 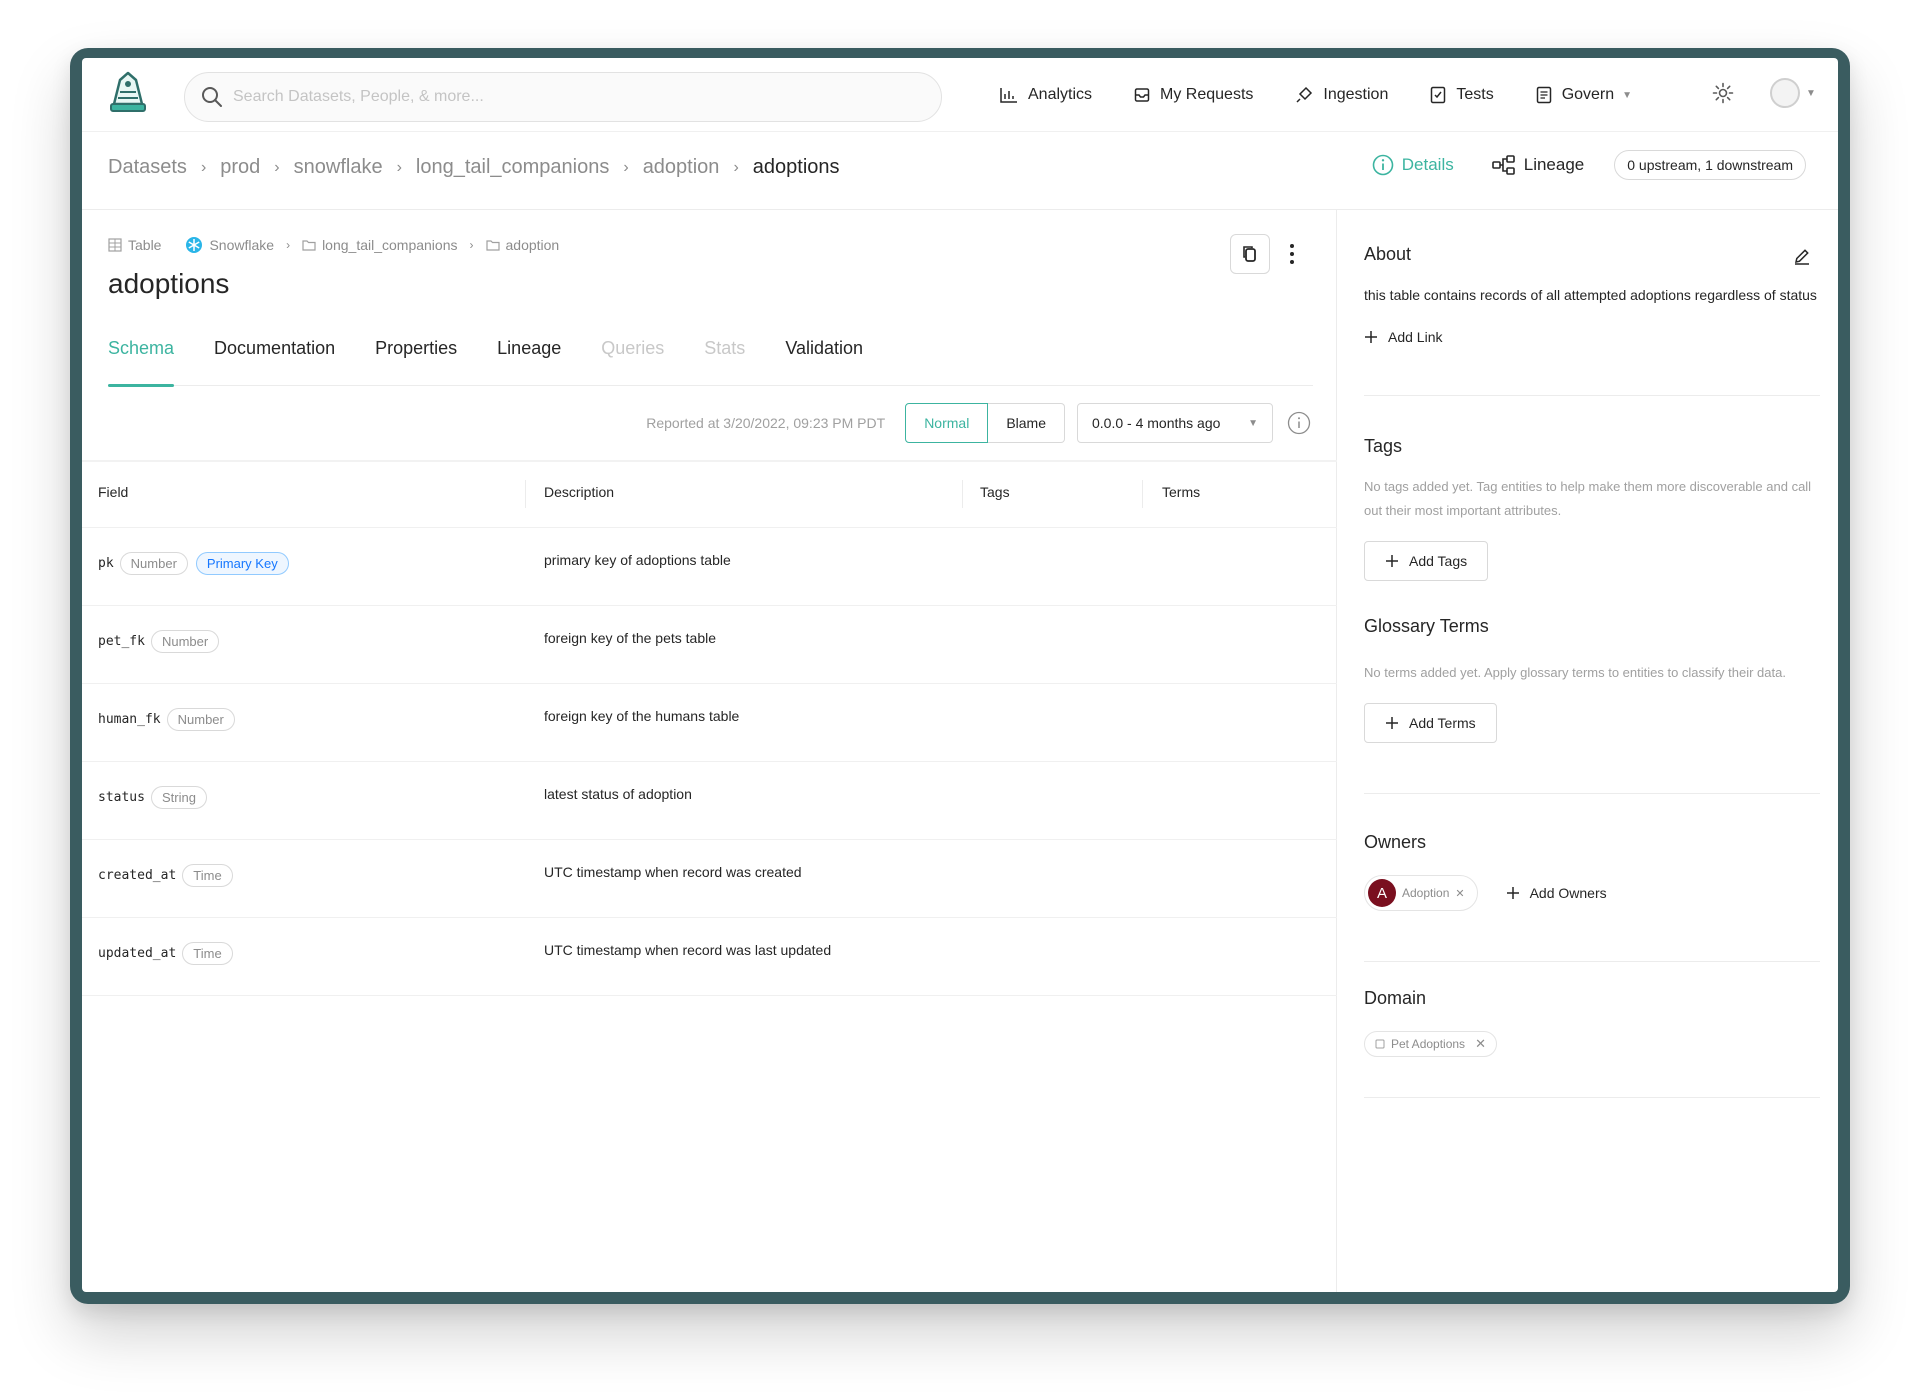 I want to click on tags-title: Tags, so click(x=1383, y=446).